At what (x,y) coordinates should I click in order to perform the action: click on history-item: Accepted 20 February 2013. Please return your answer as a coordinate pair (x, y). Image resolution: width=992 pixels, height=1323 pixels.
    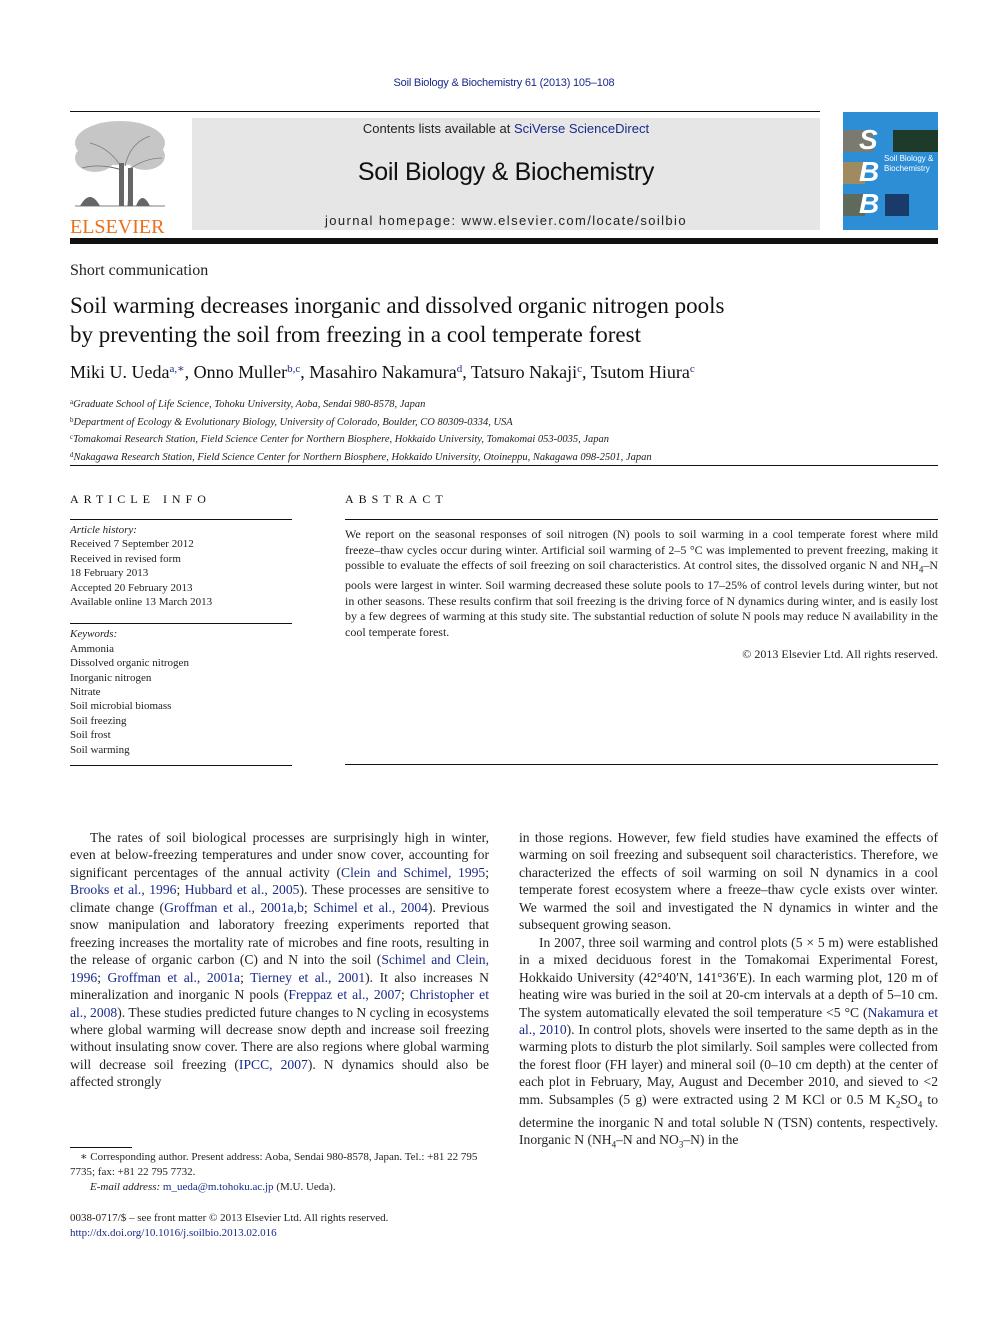
    Looking at the image, I should click on (131, 587).